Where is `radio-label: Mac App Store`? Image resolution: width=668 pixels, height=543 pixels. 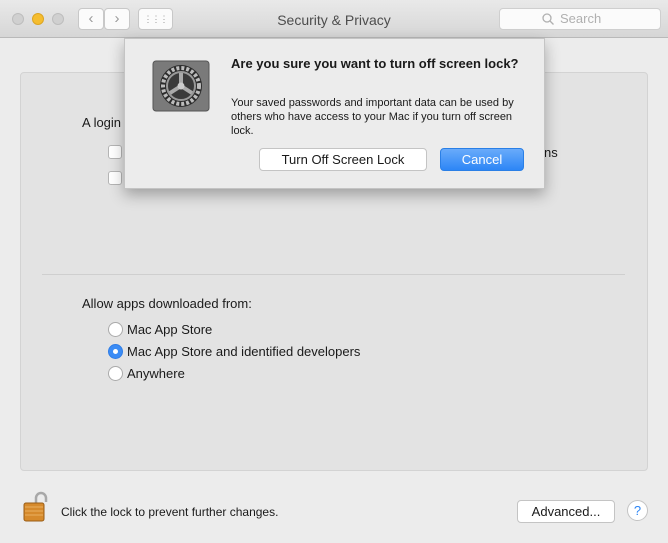
radio-label: Mac App Store is located at coordinates (170, 329).